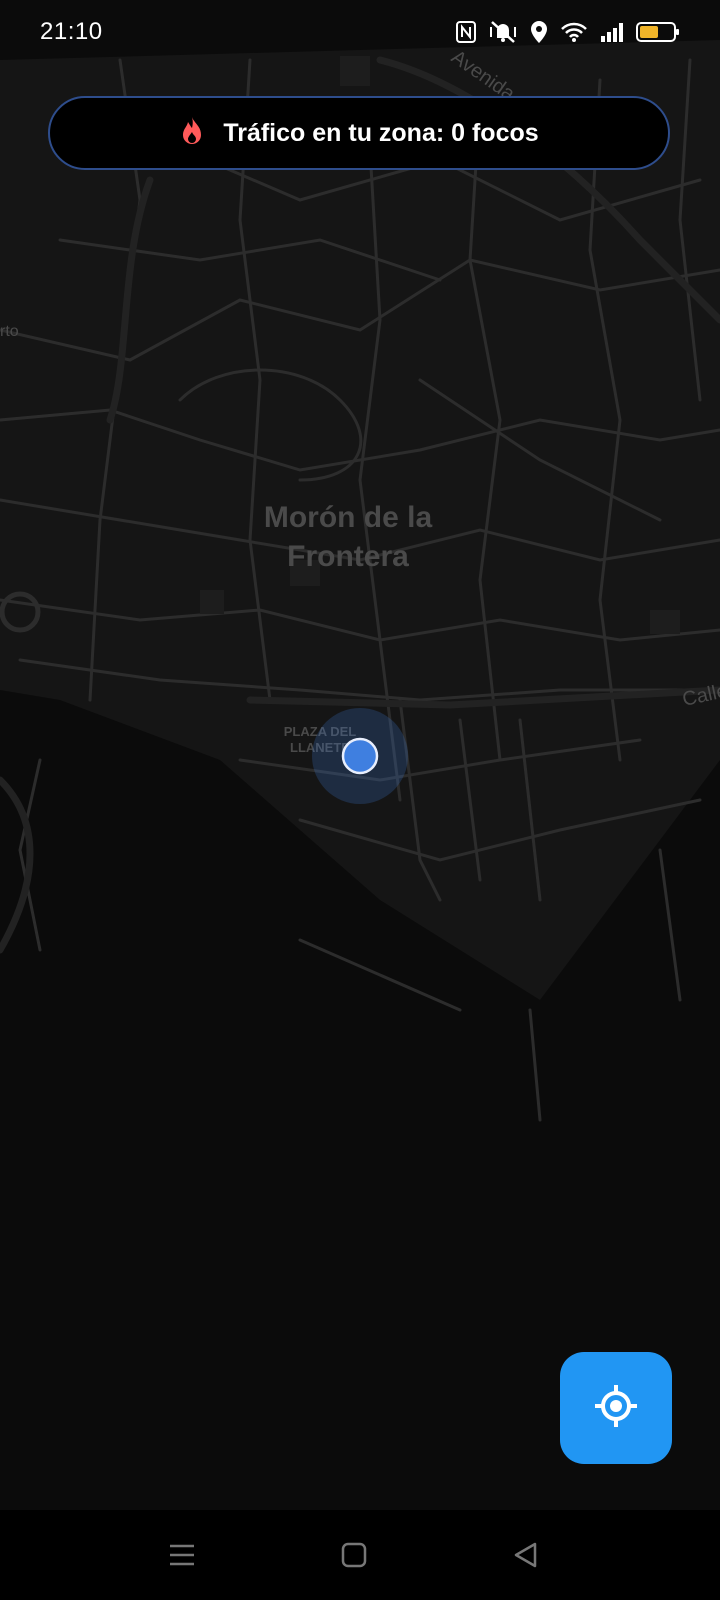 The image size is (720, 1600). I want to click on street-label-left: rto, so click(9, 331).